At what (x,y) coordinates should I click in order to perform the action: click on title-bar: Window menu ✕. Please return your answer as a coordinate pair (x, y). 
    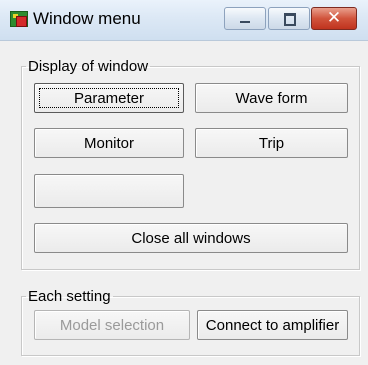
    Looking at the image, I should click on (184, 20).